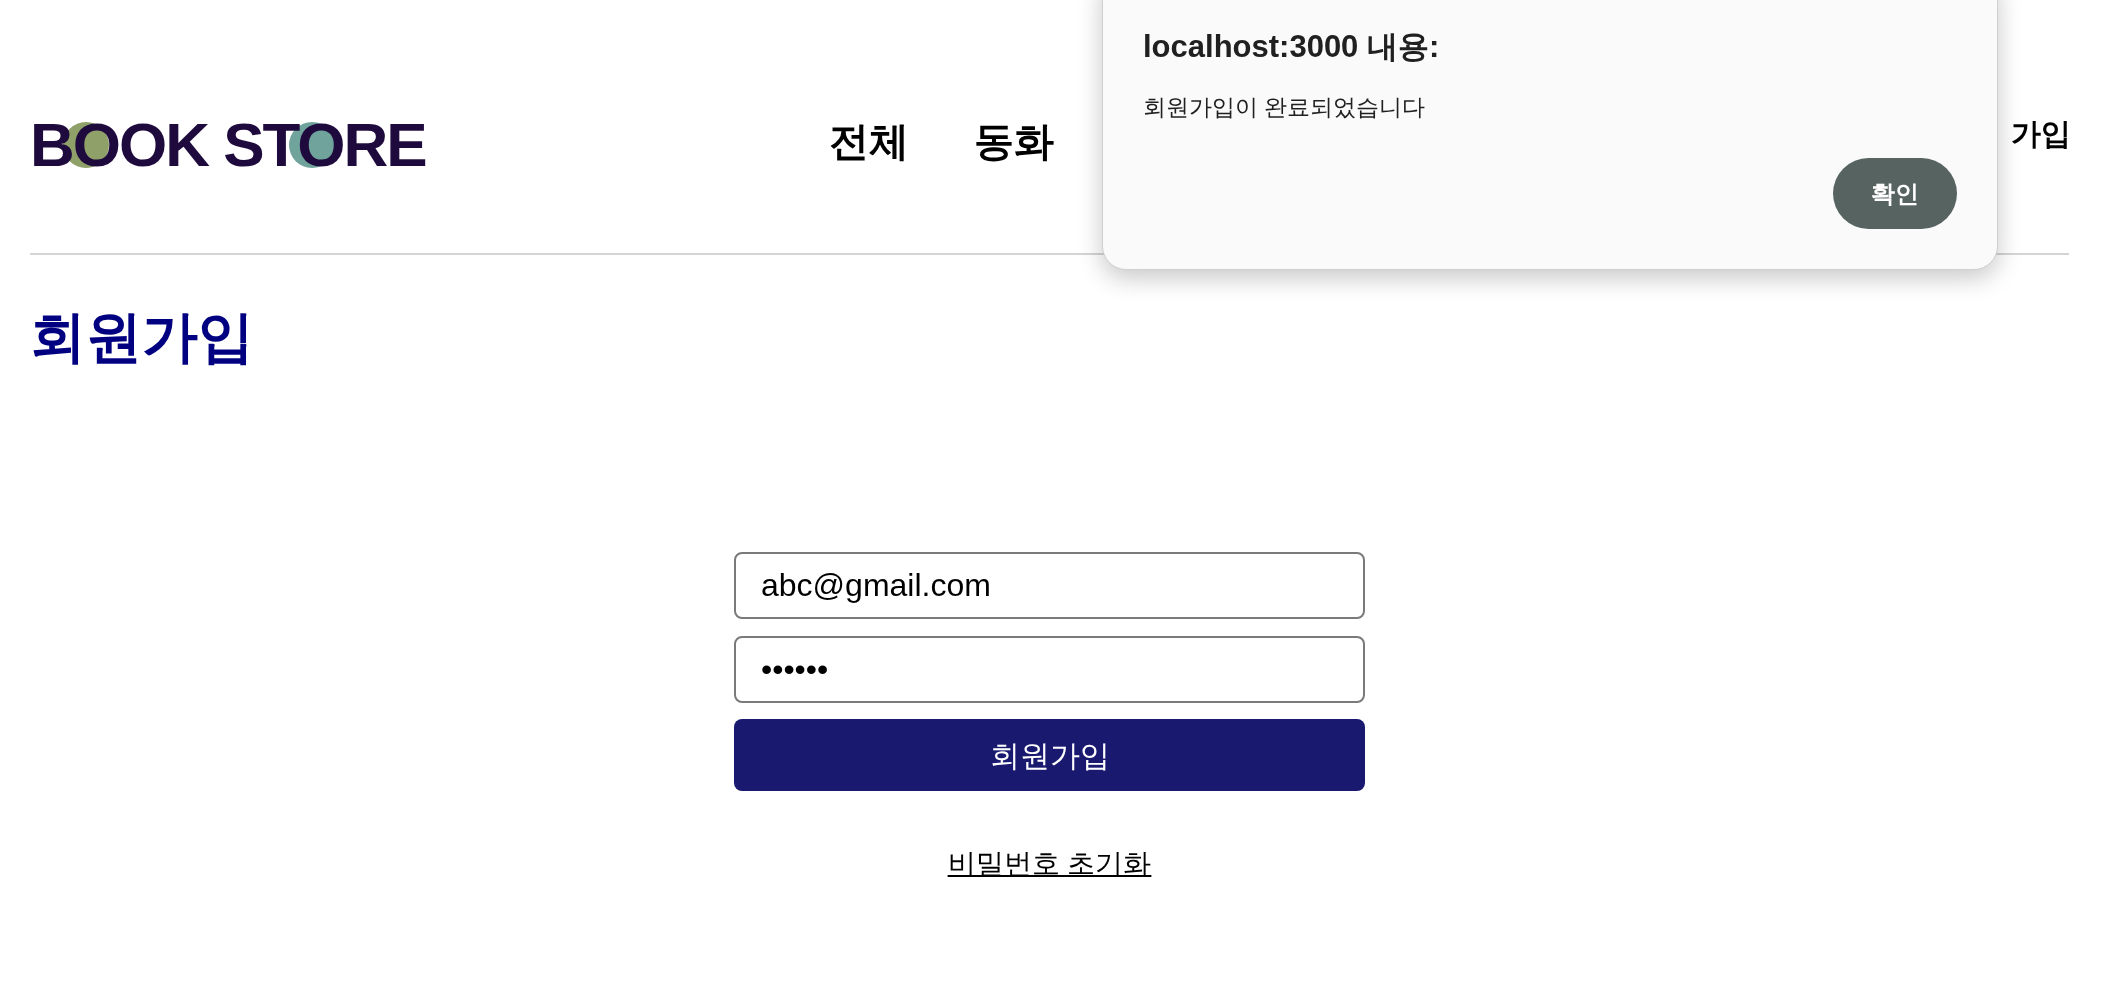 The height and width of the screenshot is (1004, 2116). Describe the element at coordinates (1895, 193) in the screenshot. I see `confirm-button: 확인` at that location.